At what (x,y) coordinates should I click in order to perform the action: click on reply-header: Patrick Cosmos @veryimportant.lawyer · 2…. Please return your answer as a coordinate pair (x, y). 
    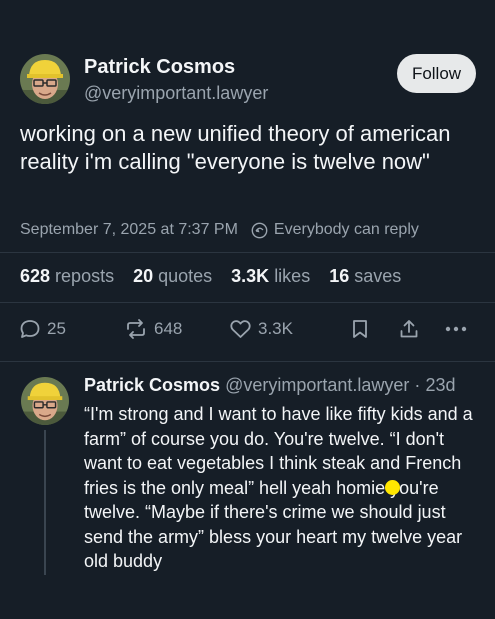
    Looking at the image, I should click on (269, 385).